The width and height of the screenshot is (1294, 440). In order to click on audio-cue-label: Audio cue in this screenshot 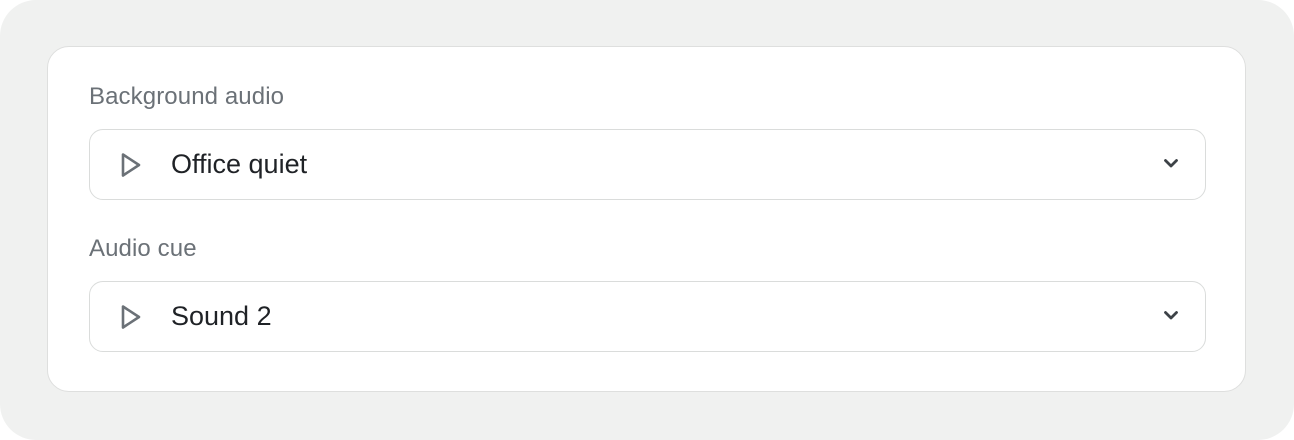, I will do `click(143, 248)`.